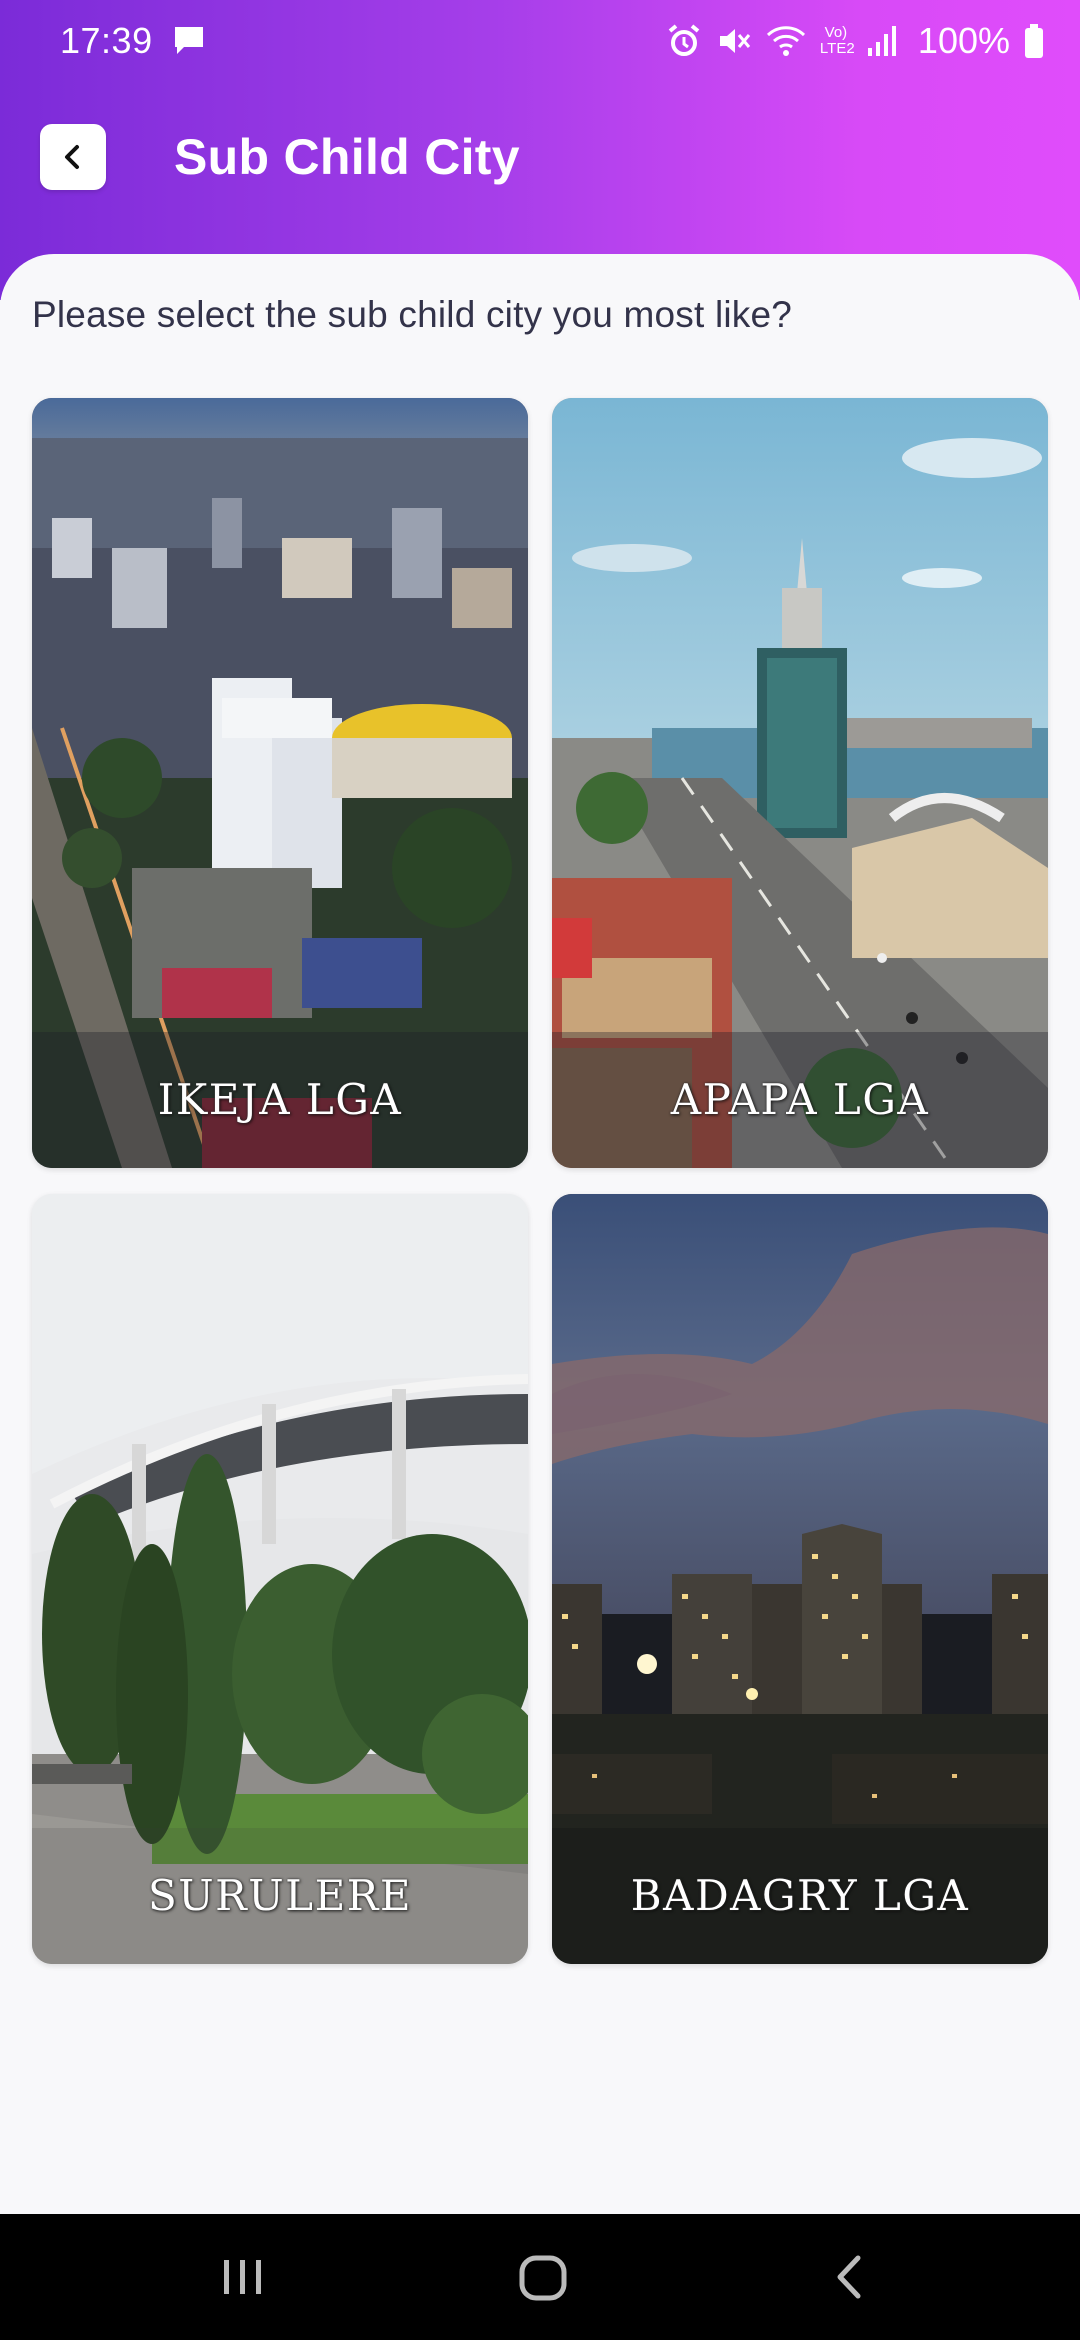 The image size is (1080, 2340). Describe the element at coordinates (106, 40) in the screenshot. I see `status-time: 17:39` at that location.